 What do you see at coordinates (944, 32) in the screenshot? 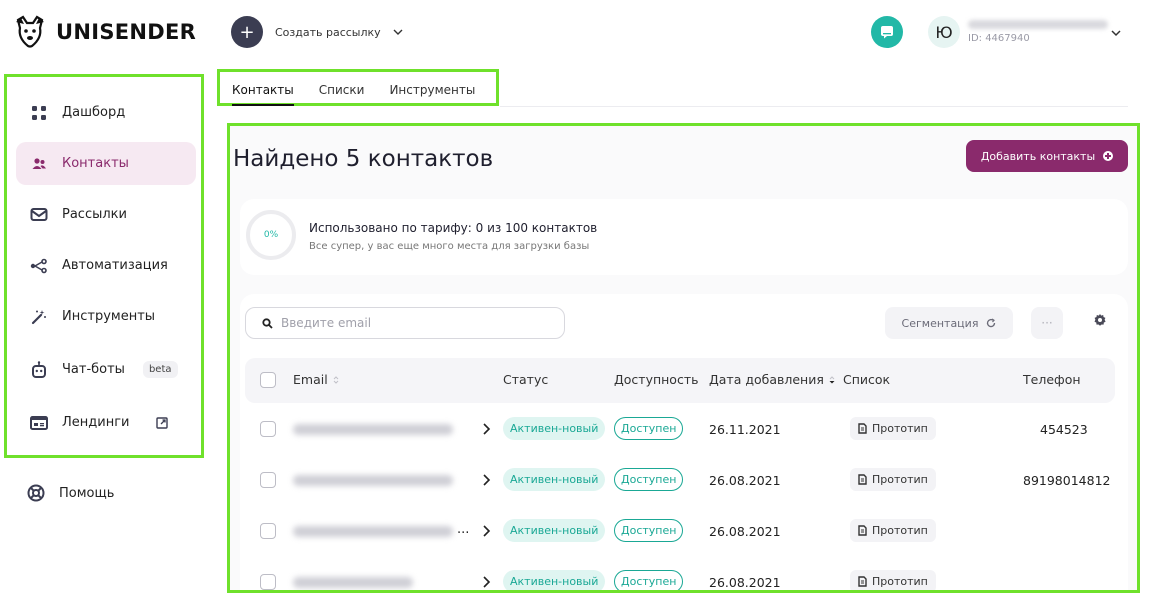
I see `avatar: Ю` at bounding box center [944, 32].